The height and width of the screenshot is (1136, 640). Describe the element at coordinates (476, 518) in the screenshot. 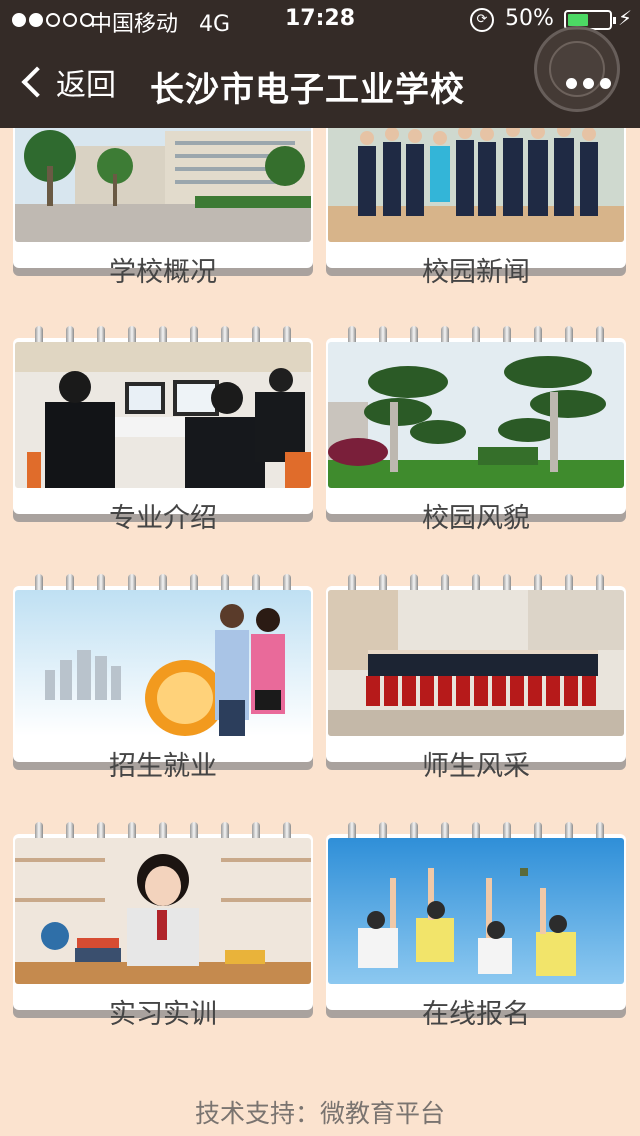

I see `menu-card-label: 校园风貌` at that location.